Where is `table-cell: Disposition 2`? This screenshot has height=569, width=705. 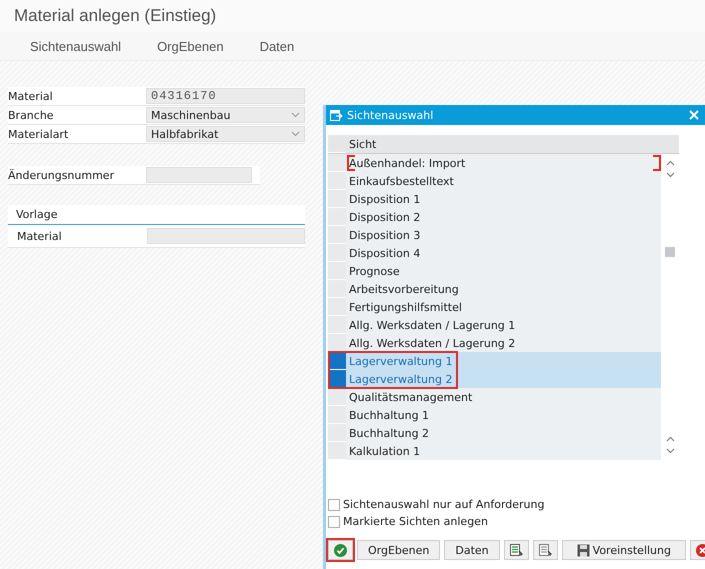 table-cell: Disposition 2 is located at coordinates (503, 217).